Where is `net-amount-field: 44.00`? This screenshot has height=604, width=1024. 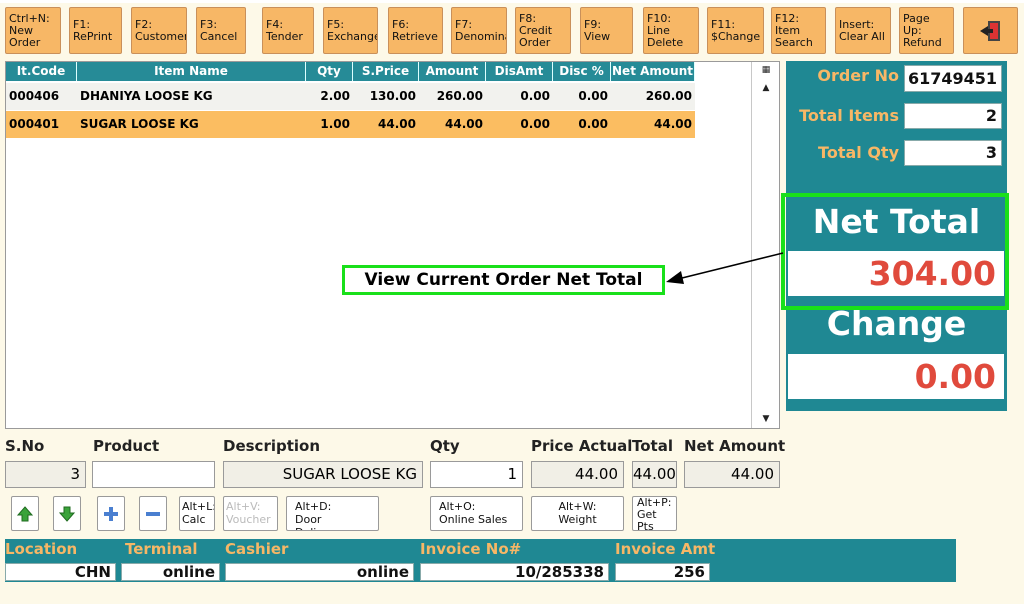 net-amount-field: 44.00 is located at coordinates (732, 474).